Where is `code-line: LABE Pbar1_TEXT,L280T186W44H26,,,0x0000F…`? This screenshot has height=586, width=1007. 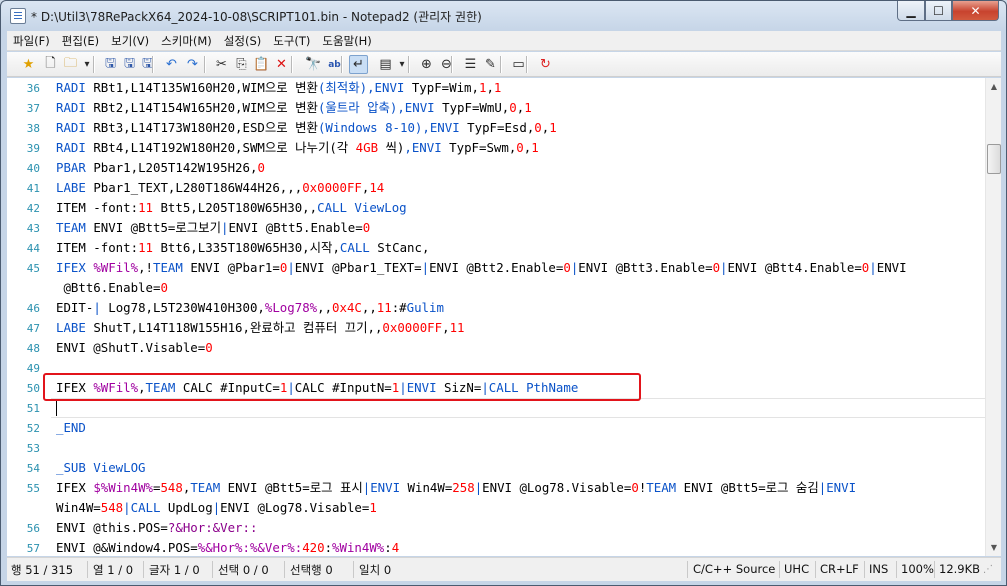 code-line: LABE Pbar1_TEXT,L280T186W44H26,,,0x0000F… is located at coordinates (220, 188).